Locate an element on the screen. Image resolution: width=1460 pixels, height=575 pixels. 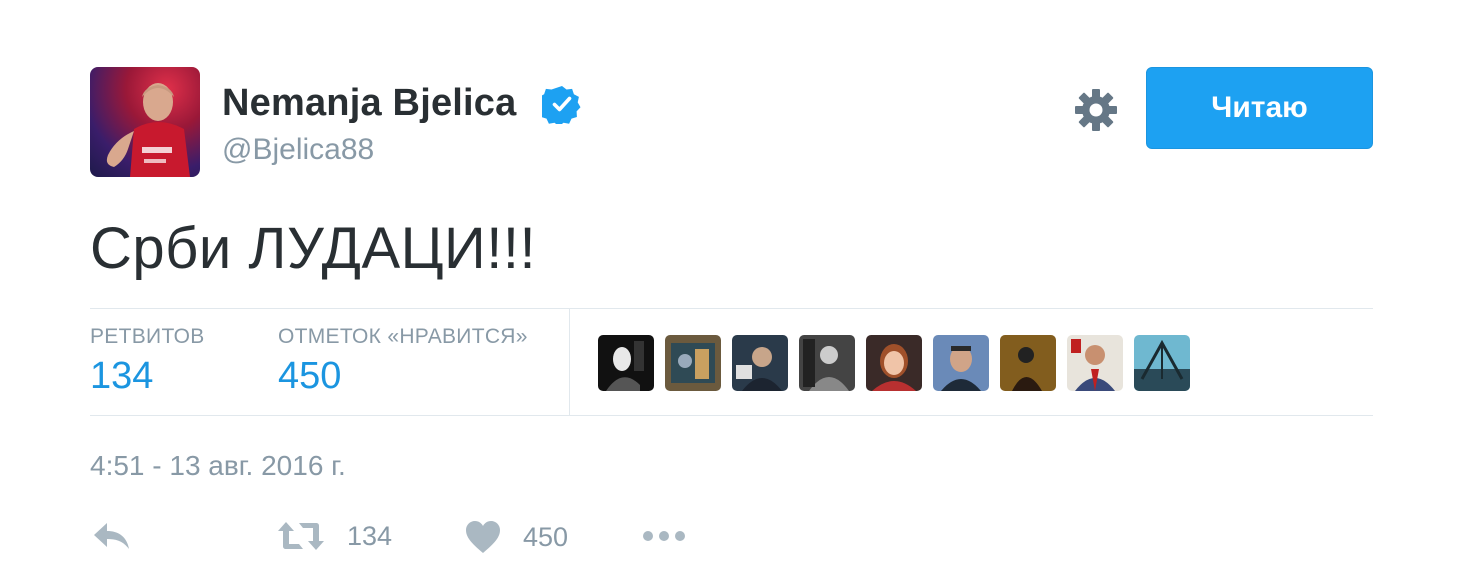
retweets-stat: РЕТВИТОВ 134 is located at coordinates (147, 361).